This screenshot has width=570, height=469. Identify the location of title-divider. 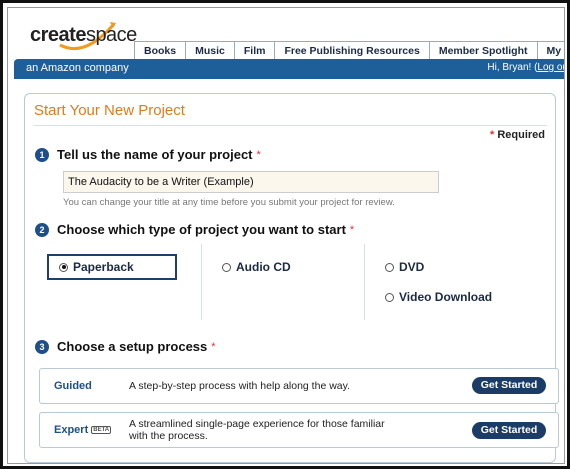
(290, 125).